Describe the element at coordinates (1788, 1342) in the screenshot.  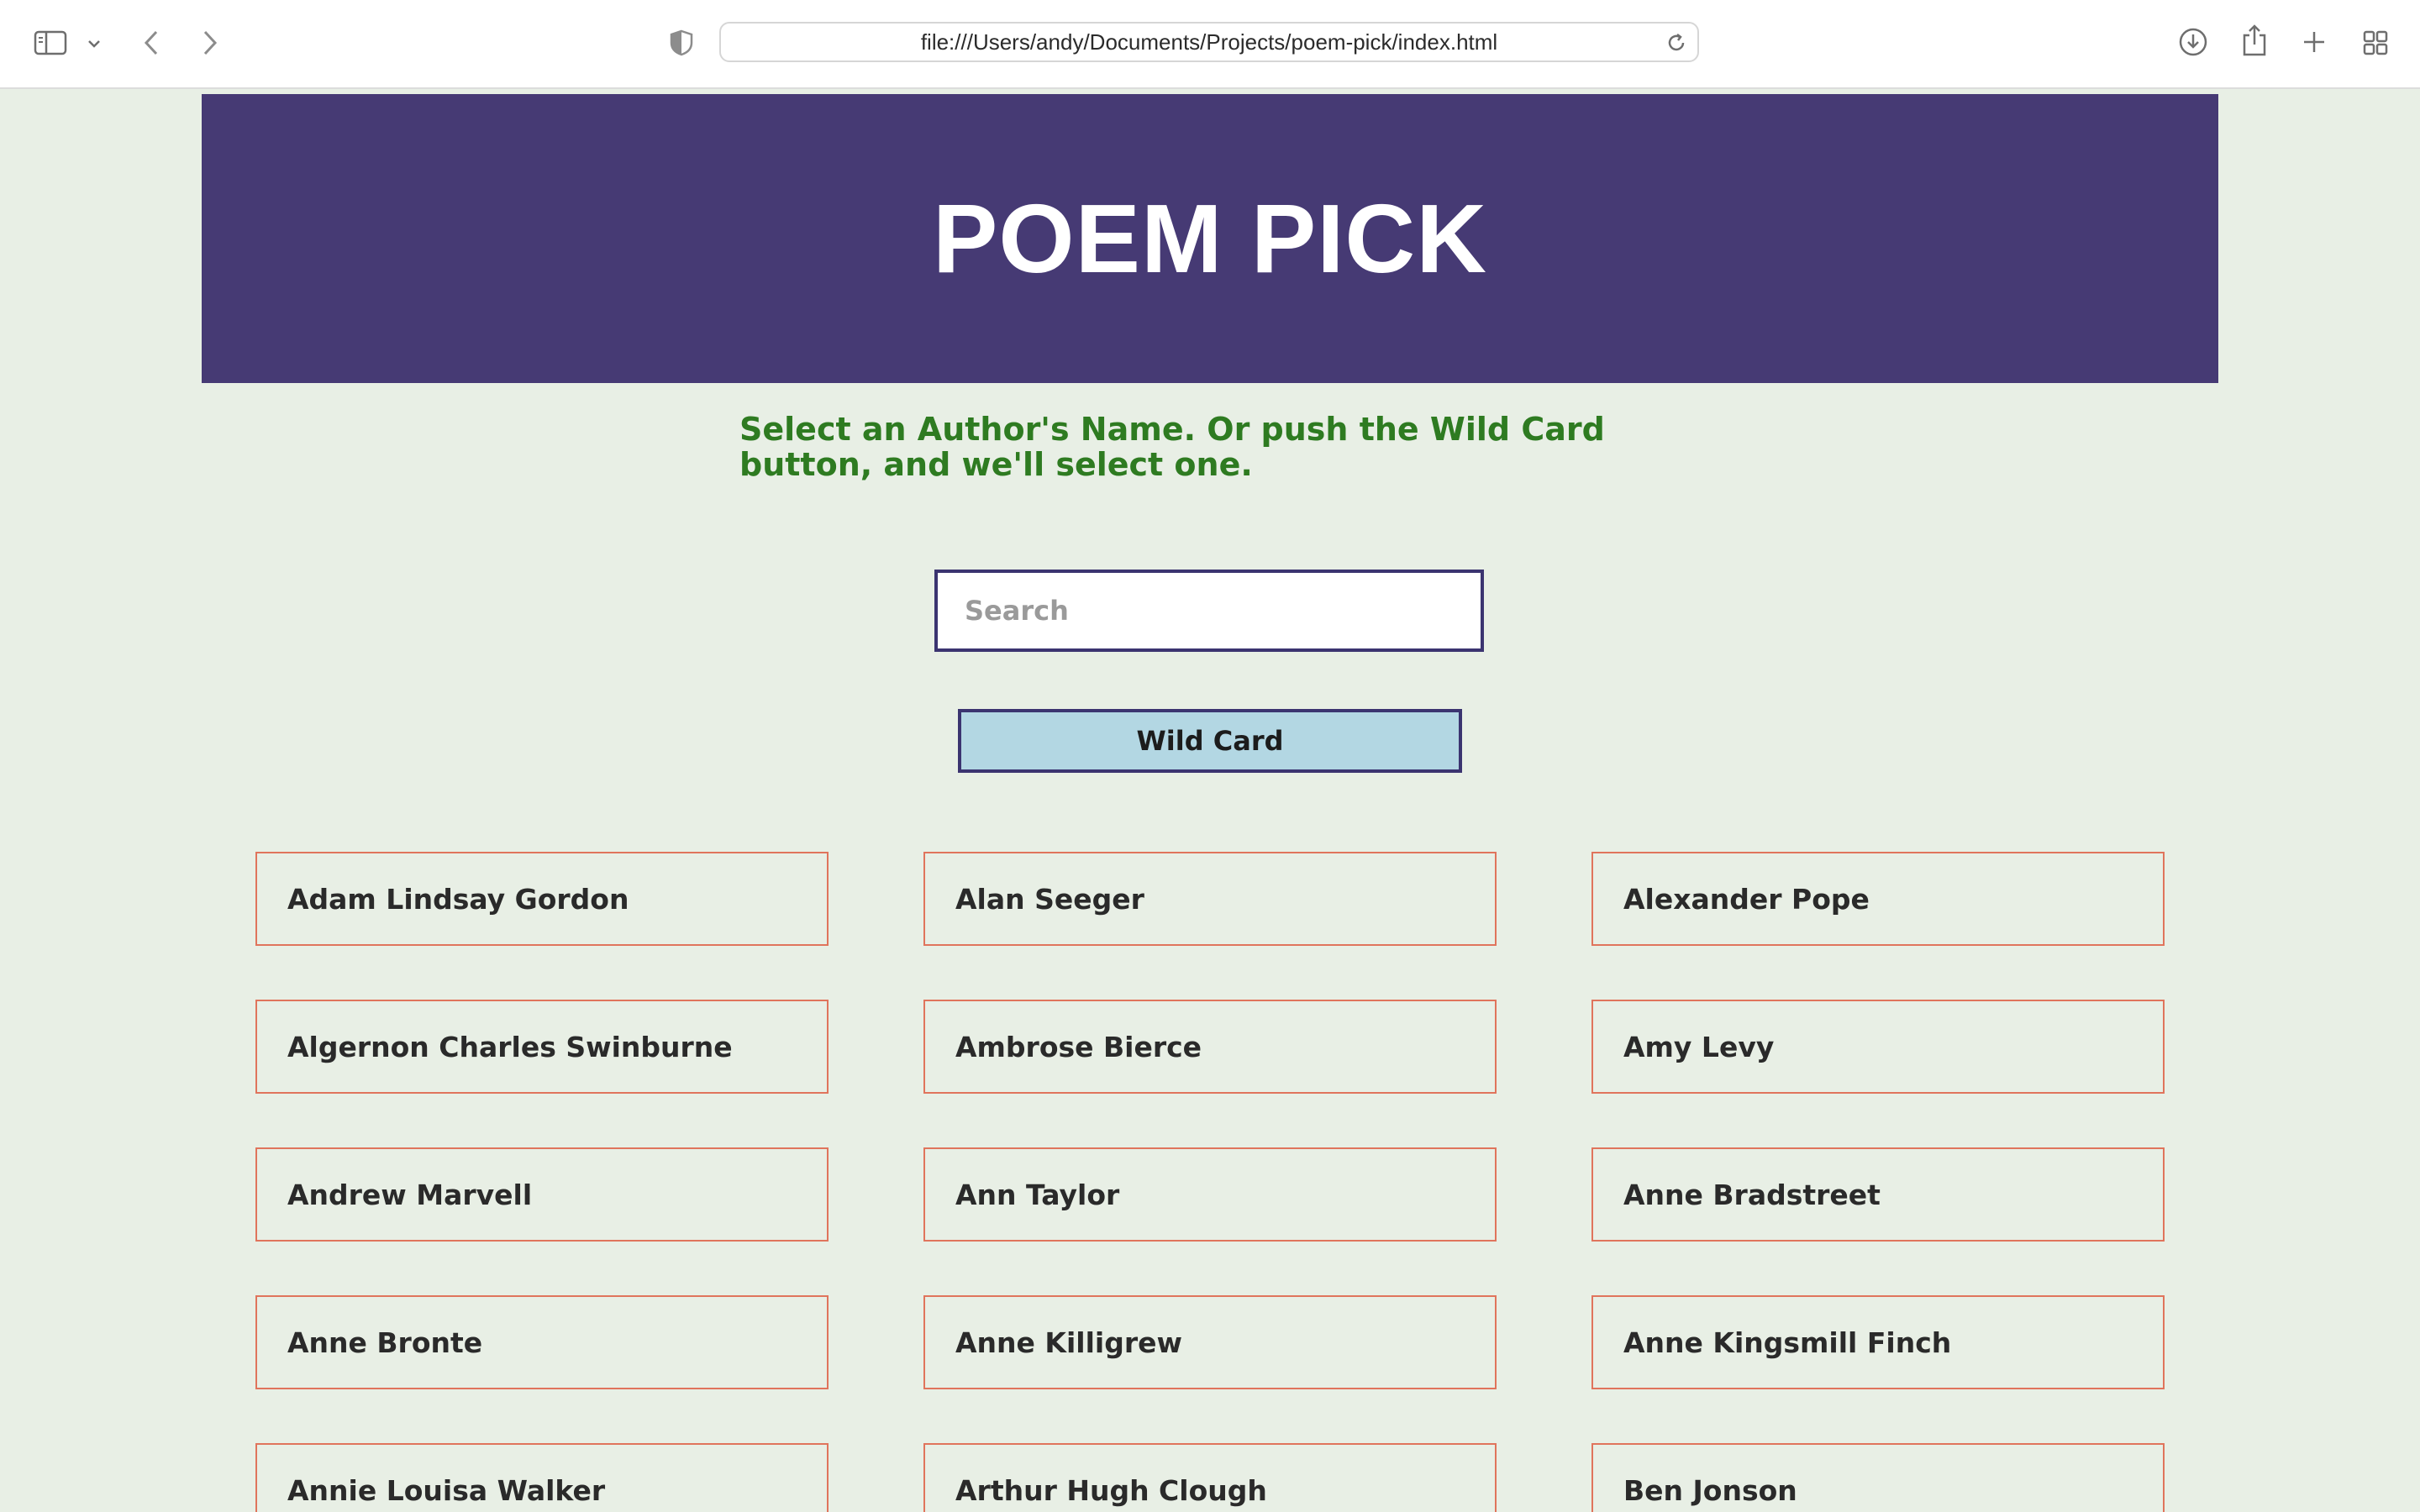
I see `author-name: Anne Kingsmill Finch` at that location.